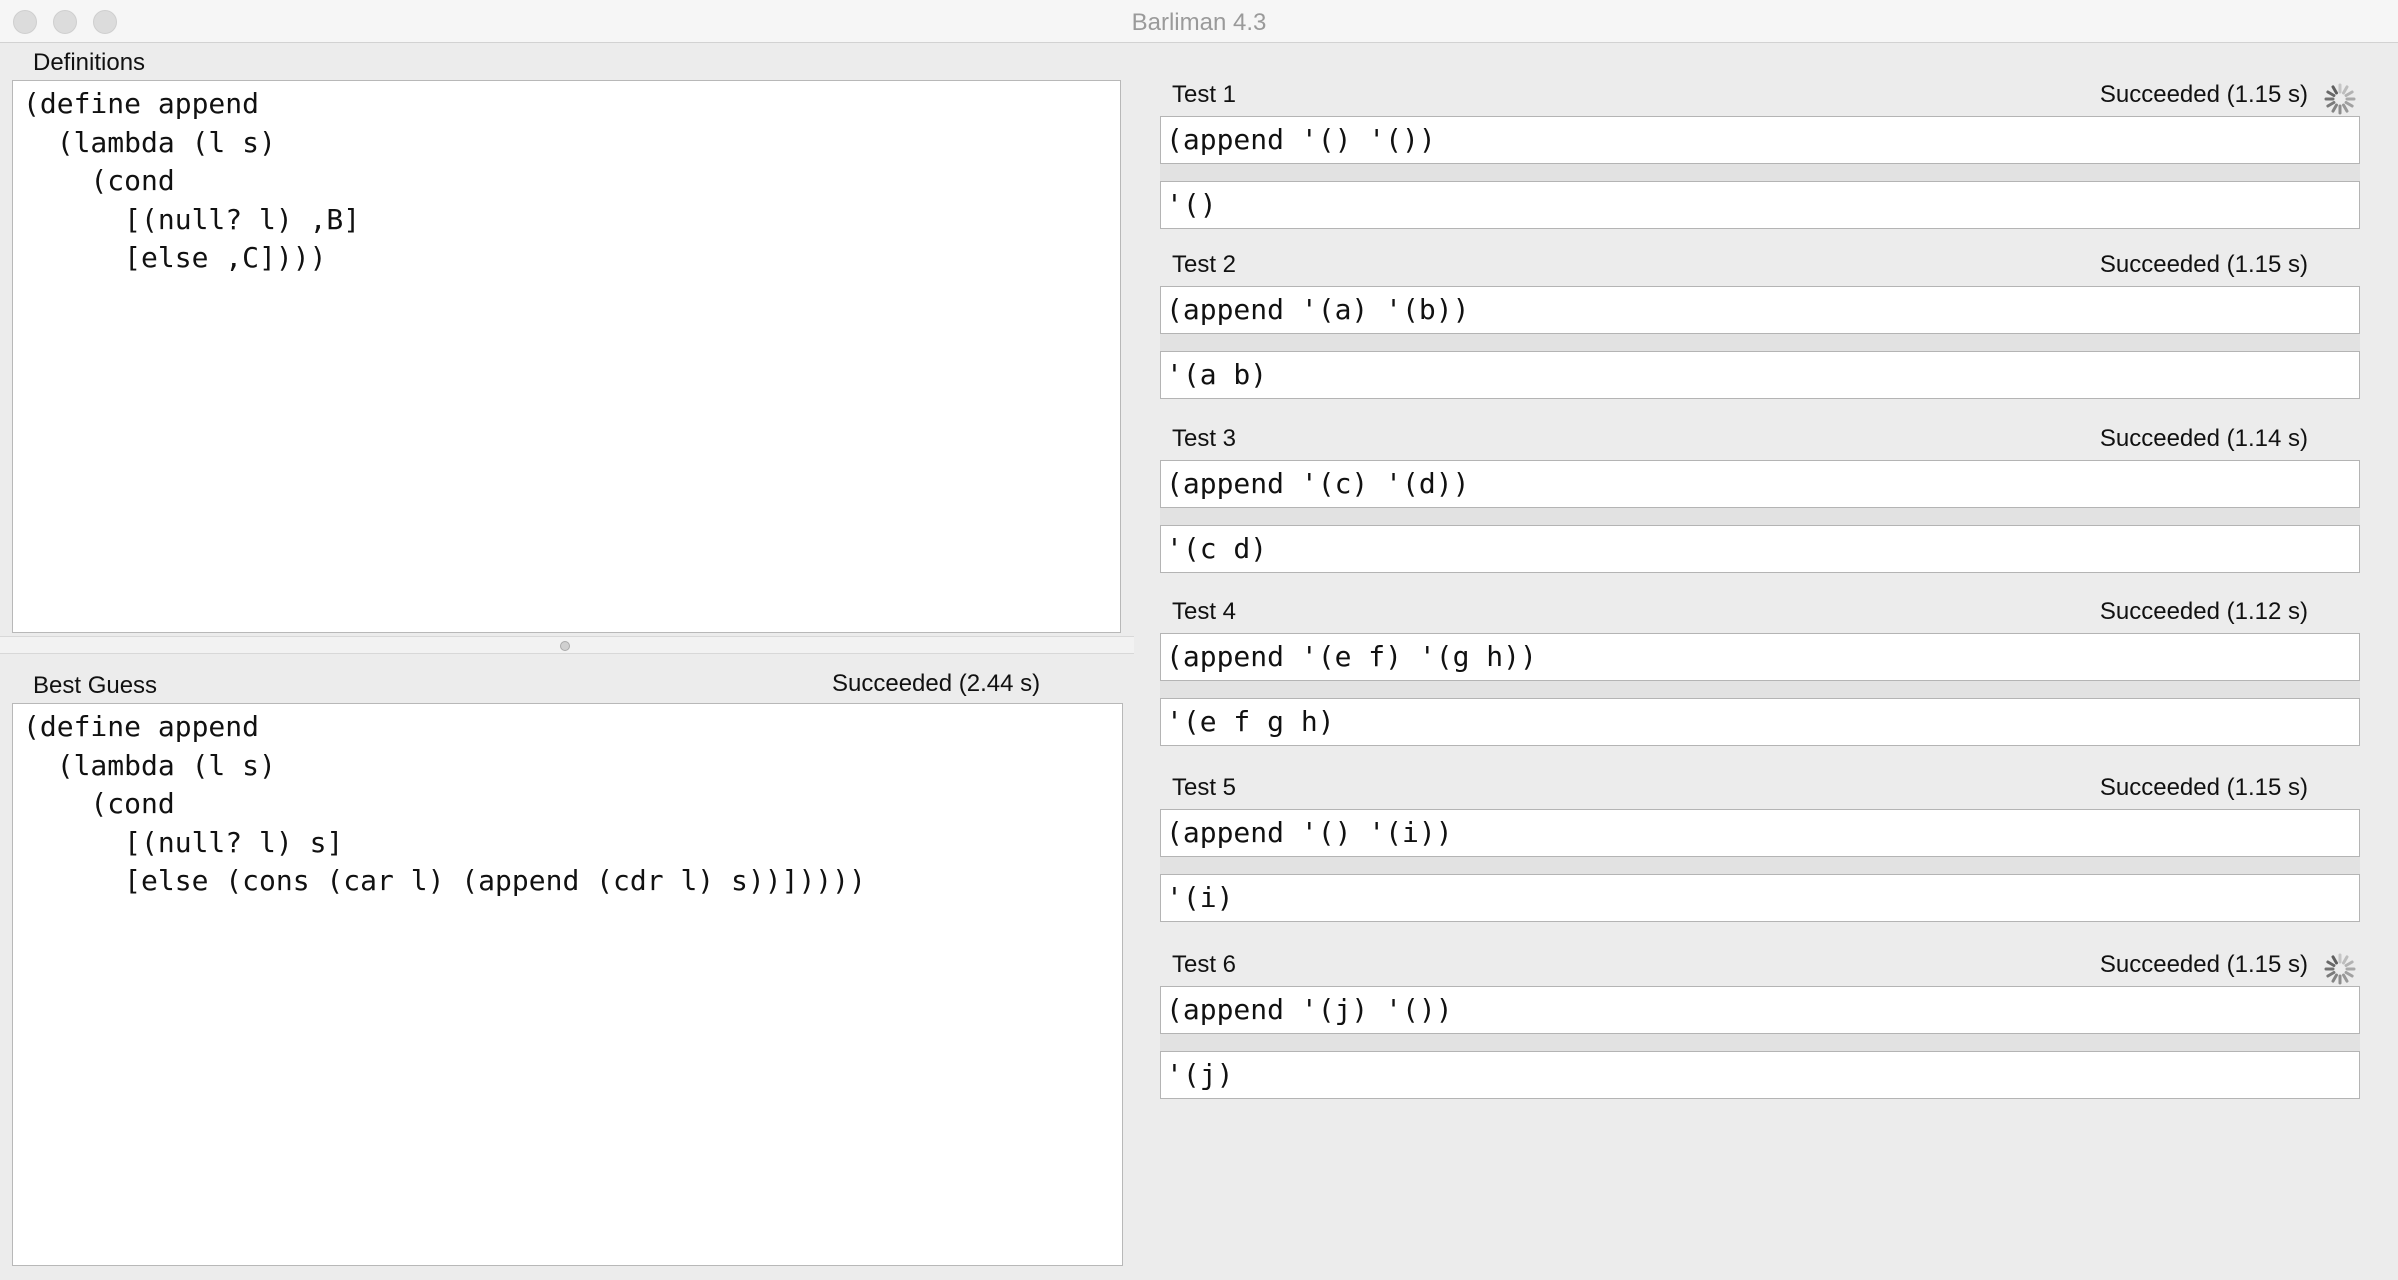 The width and height of the screenshot is (2398, 1280). What do you see at coordinates (1204, 438) in the screenshot?
I see `test-label: Test 3` at bounding box center [1204, 438].